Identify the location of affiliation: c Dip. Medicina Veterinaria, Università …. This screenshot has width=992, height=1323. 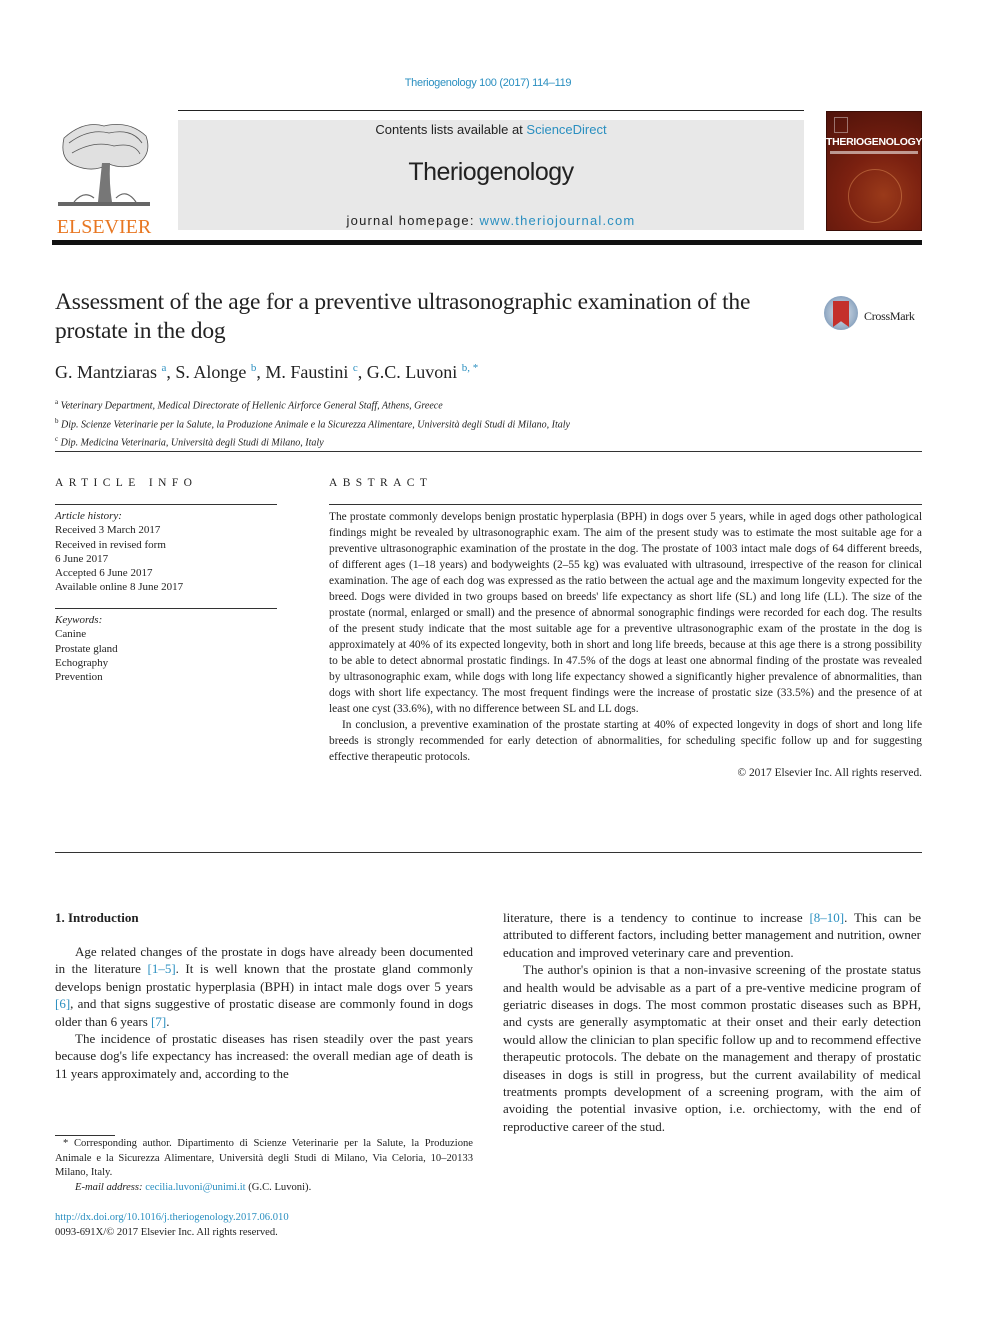
(312, 441).